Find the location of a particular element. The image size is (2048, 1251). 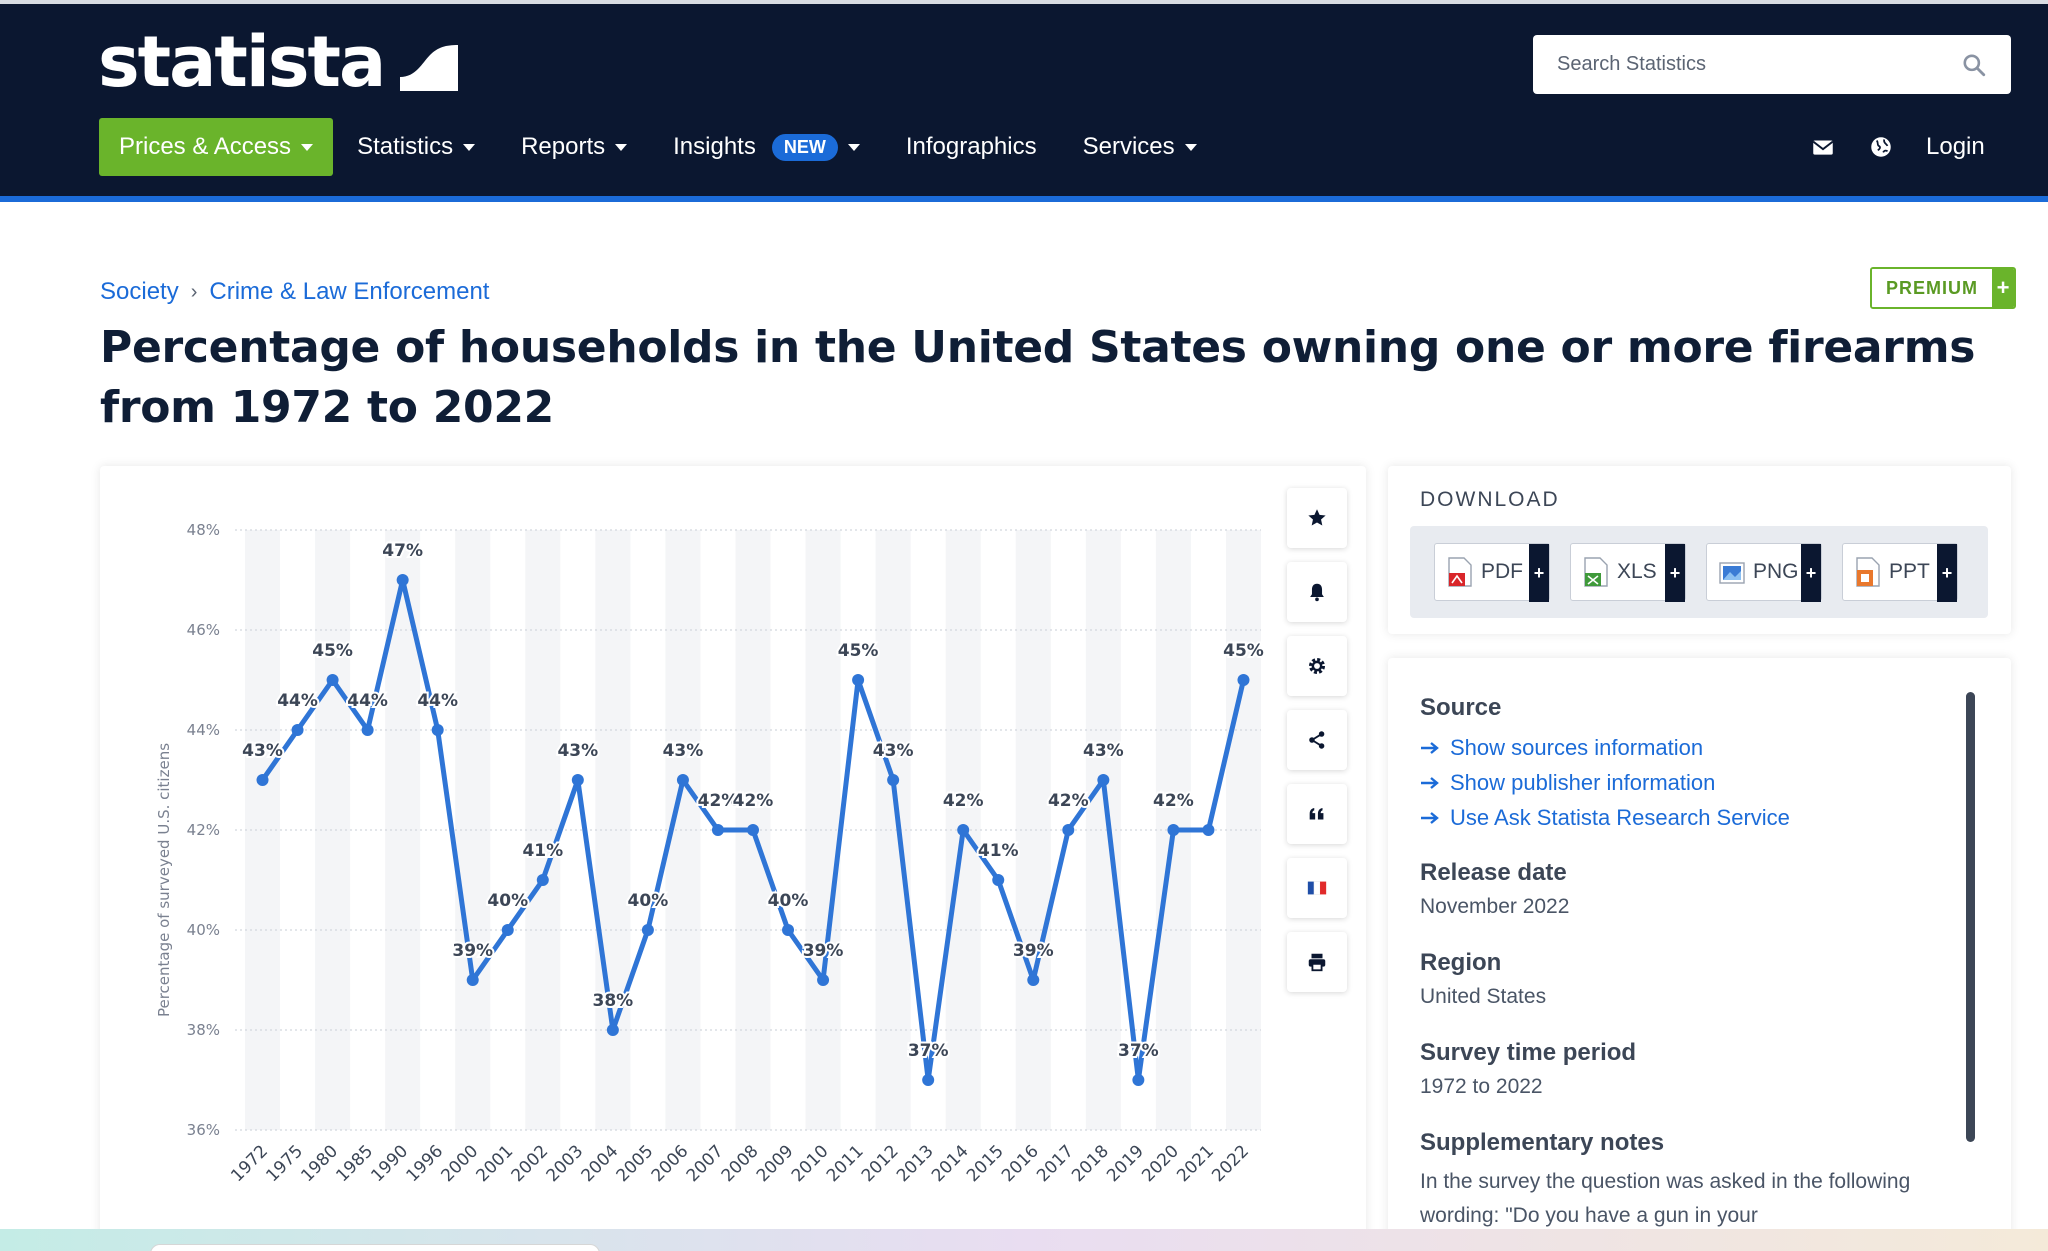

logo-text: statista is located at coordinates (242, 62).